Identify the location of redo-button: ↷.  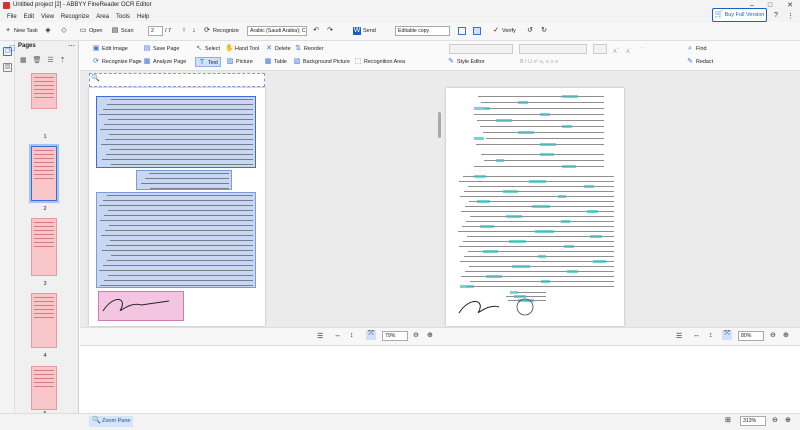
(331, 31).